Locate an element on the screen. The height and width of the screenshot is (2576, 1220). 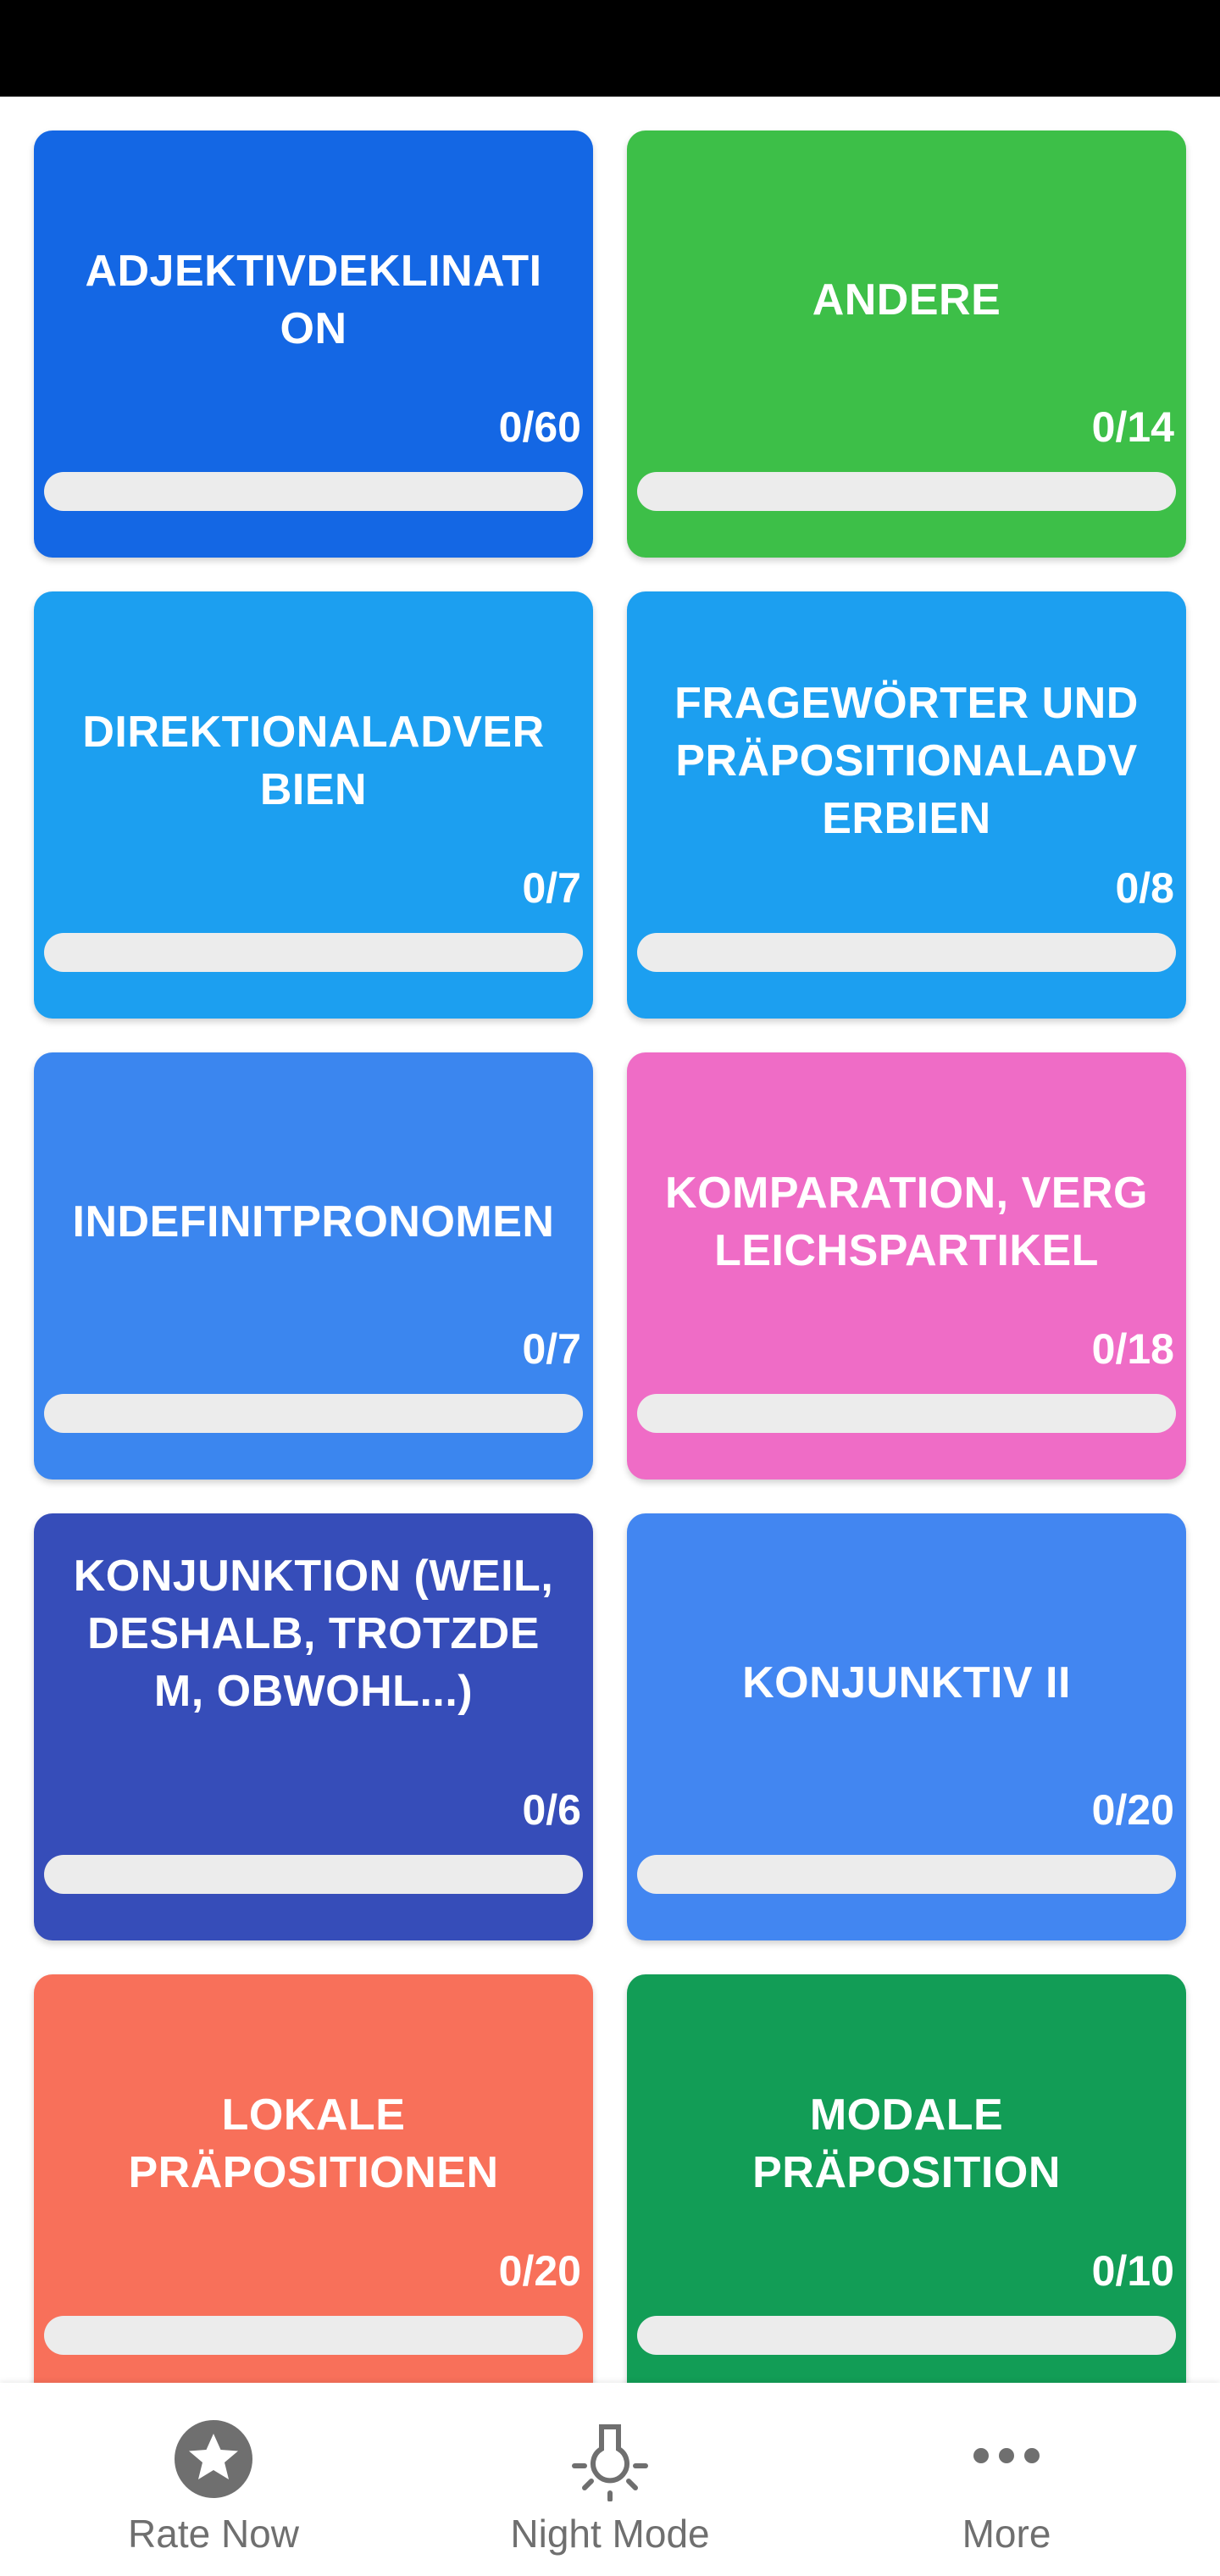
topic-title: INDEFINITPRONOMEN is located at coordinates (313, 1221).